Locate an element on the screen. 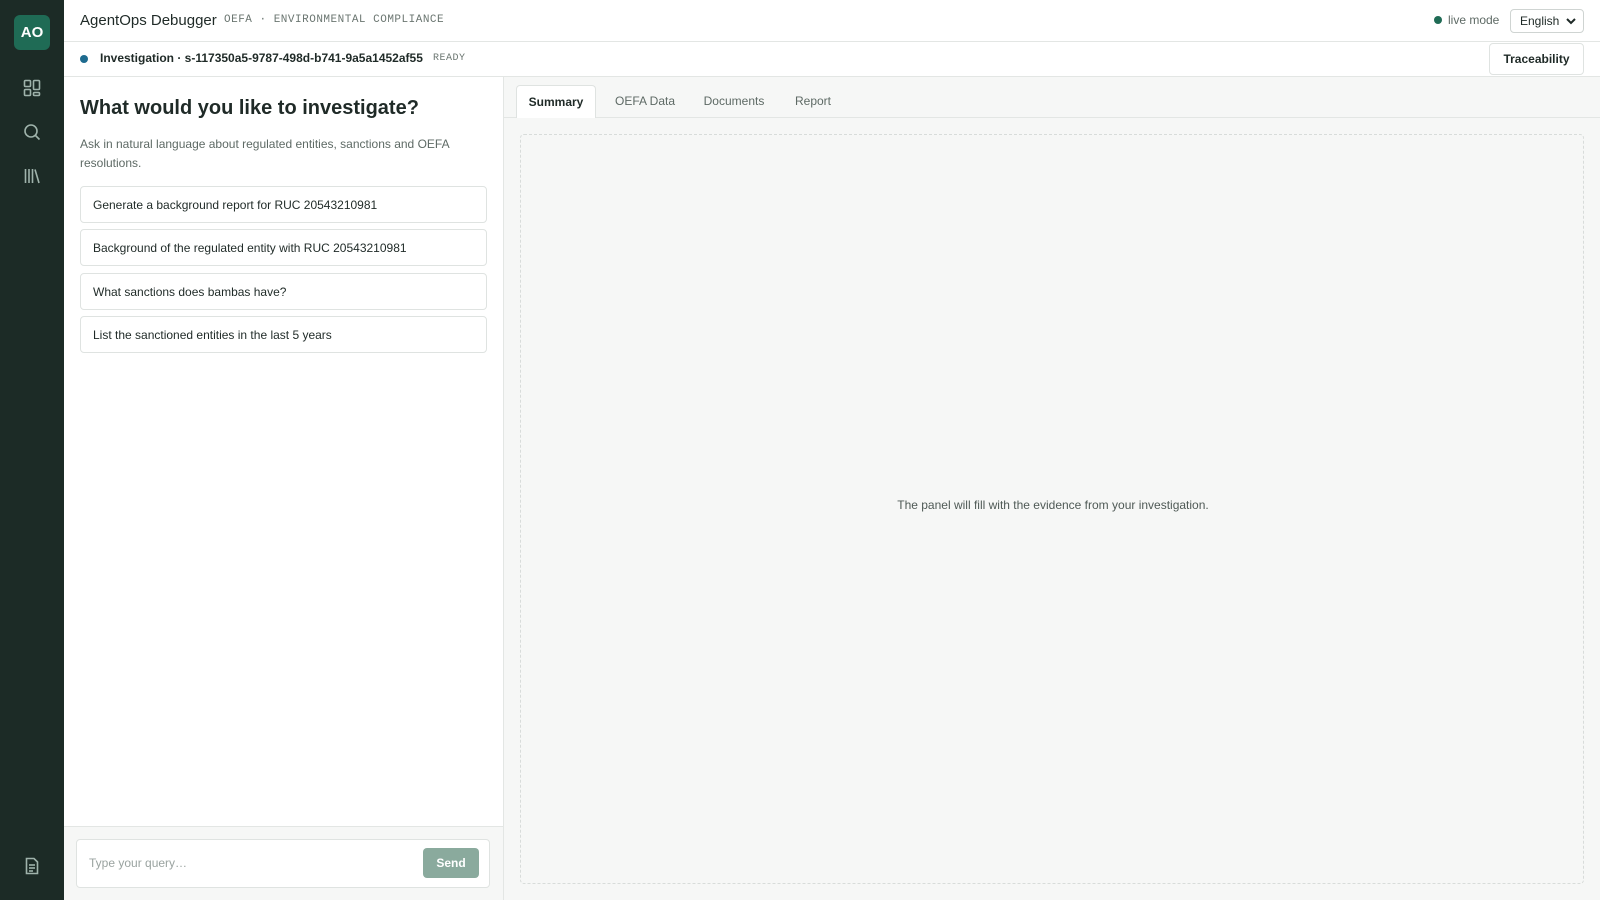 This screenshot has width=1600, height=900. live-status-dot is located at coordinates (1438, 20).